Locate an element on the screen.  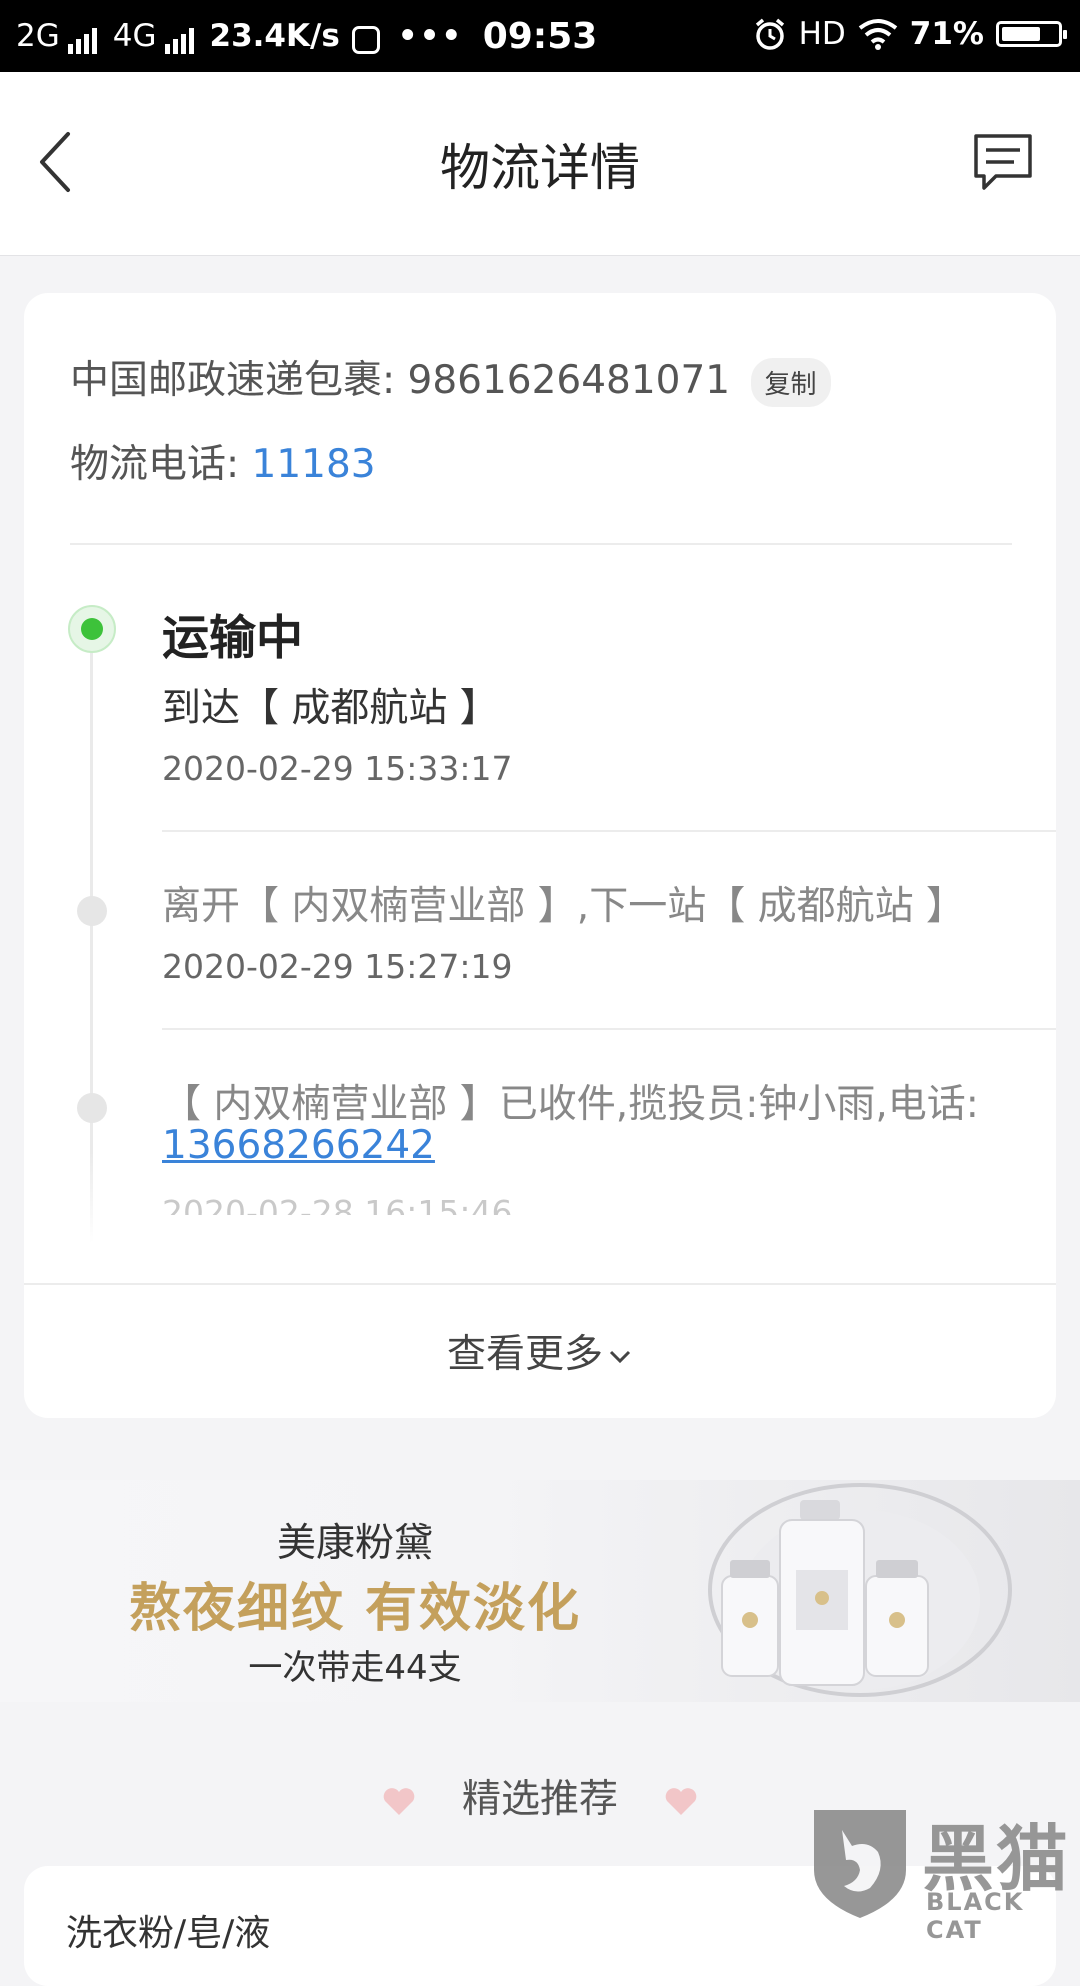
banner-subtitle: 一次带走44支 is located at coordinates (355, 1668).